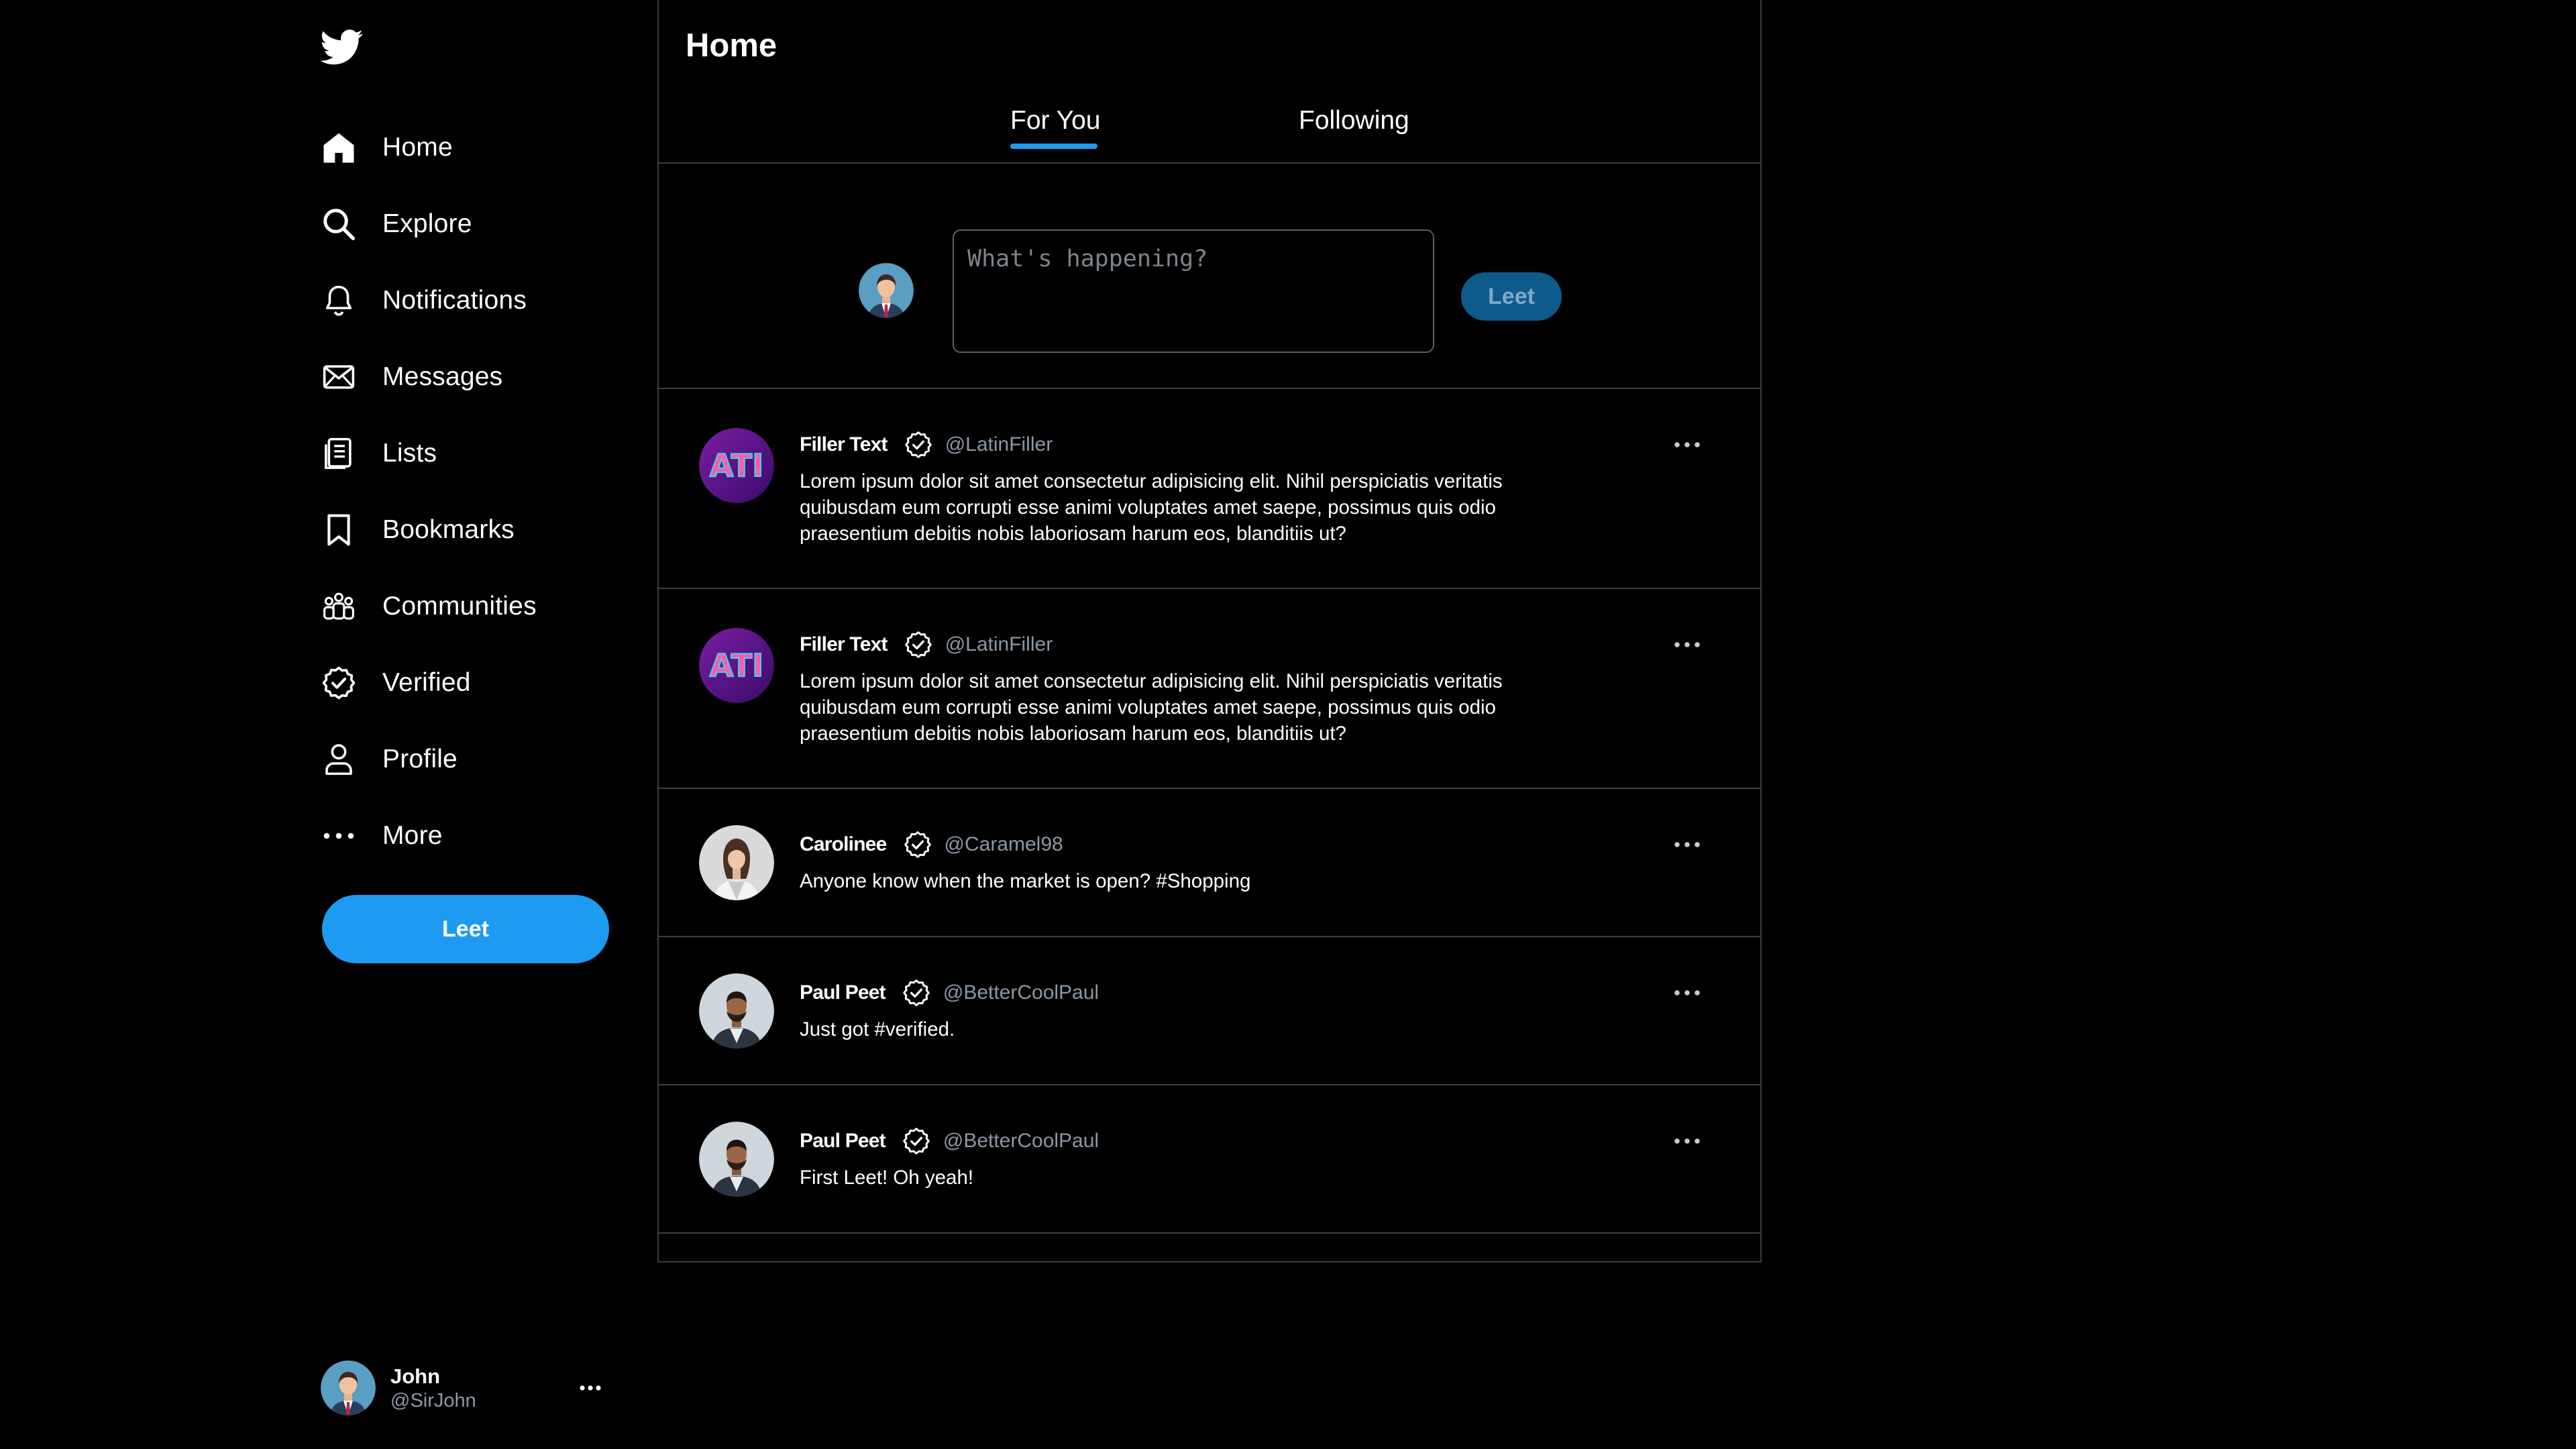 This screenshot has width=2576, height=1449. What do you see at coordinates (1193, 291) in the screenshot?
I see `compose-input` at bounding box center [1193, 291].